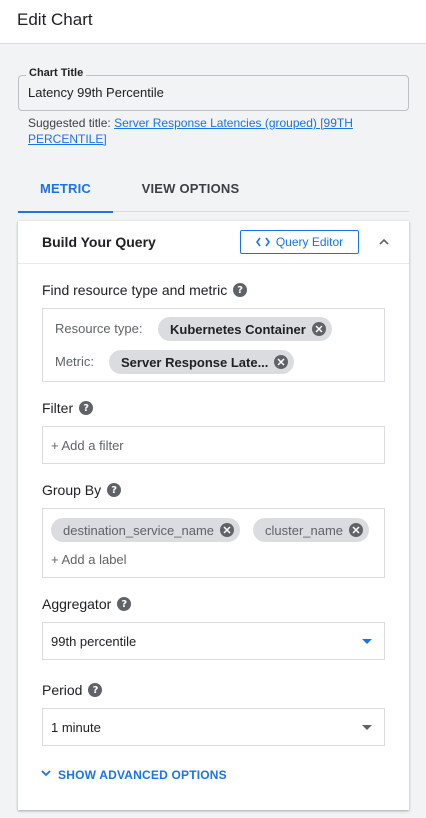  I want to click on chart-title-value: Latency 99th Percentile, so click(96, 92).